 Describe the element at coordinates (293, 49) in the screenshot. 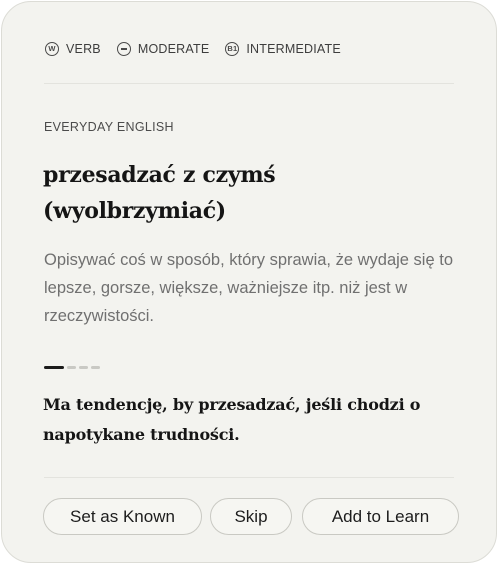

I see `tag-label: INTERMEDIATE` at that location.